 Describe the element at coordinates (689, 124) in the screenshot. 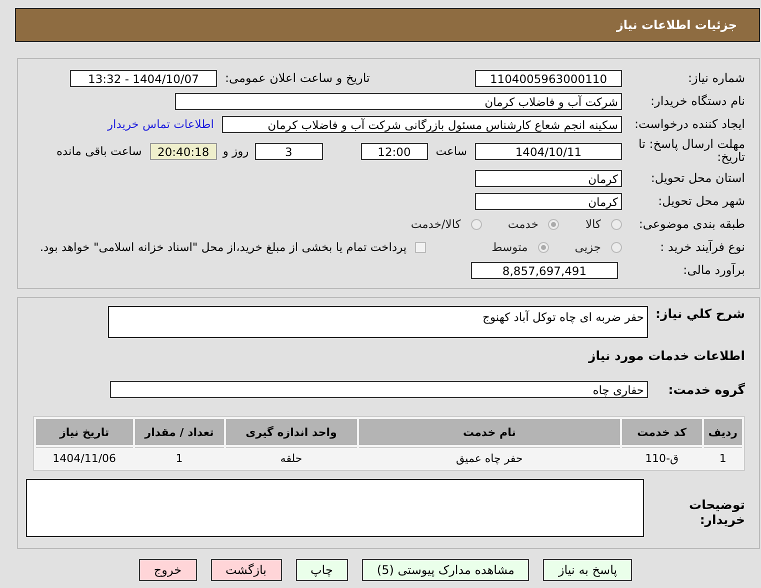

I see `field-label: ایجاد کننده درخواست:` at that location.